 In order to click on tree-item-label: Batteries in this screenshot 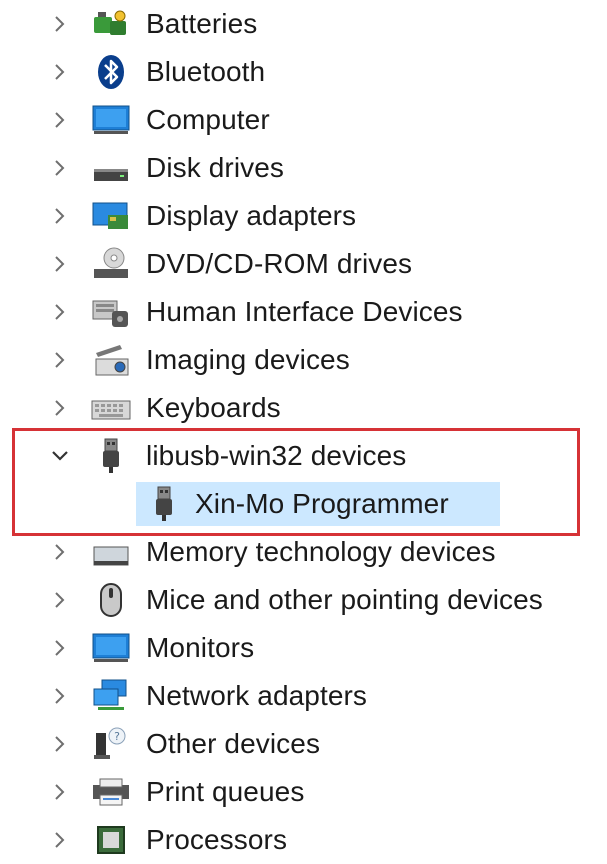, I will do `click(202, 23)`.